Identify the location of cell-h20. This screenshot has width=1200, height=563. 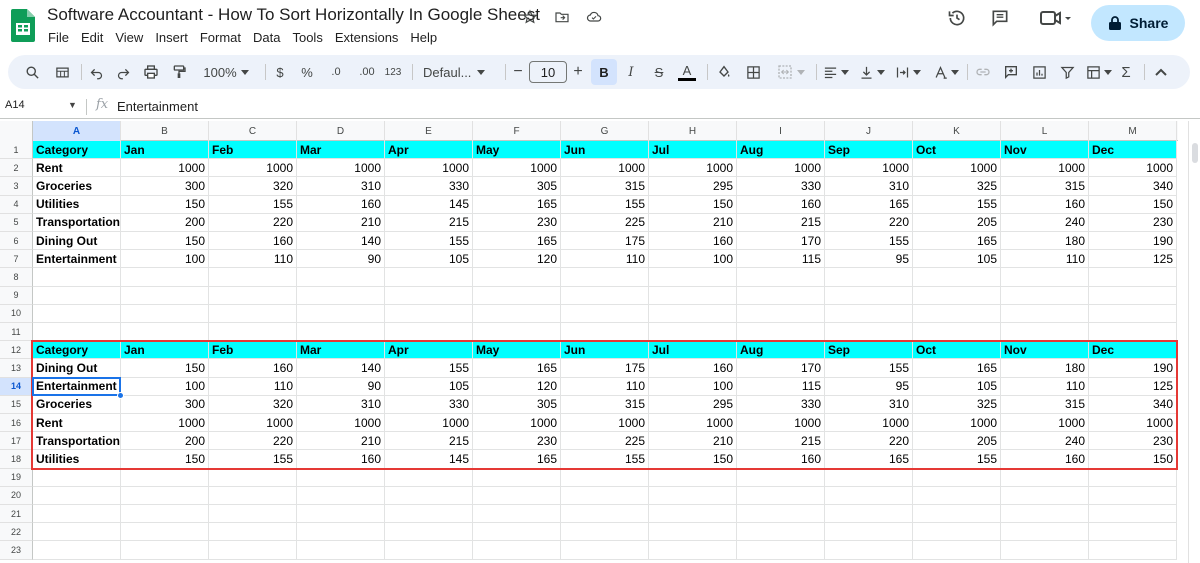
(693, 495).